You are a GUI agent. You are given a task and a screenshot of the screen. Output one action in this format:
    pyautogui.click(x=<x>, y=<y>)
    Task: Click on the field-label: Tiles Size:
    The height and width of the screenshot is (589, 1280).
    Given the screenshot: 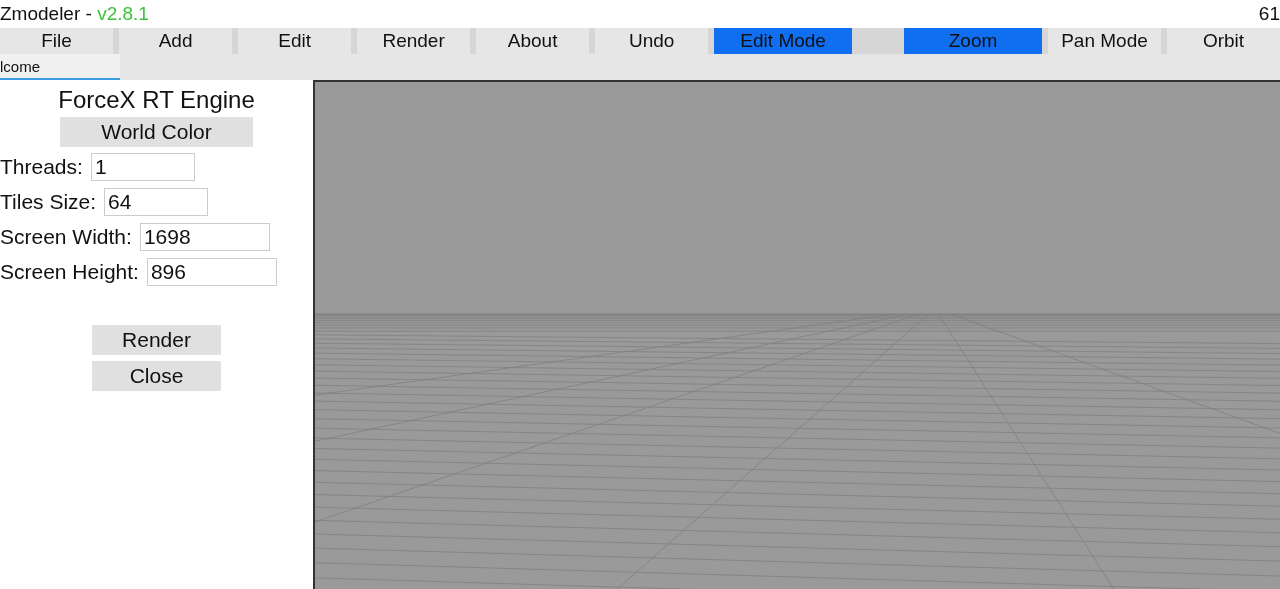 What is the action you would take?
    pyautogui.click(x=48, y=202)
    